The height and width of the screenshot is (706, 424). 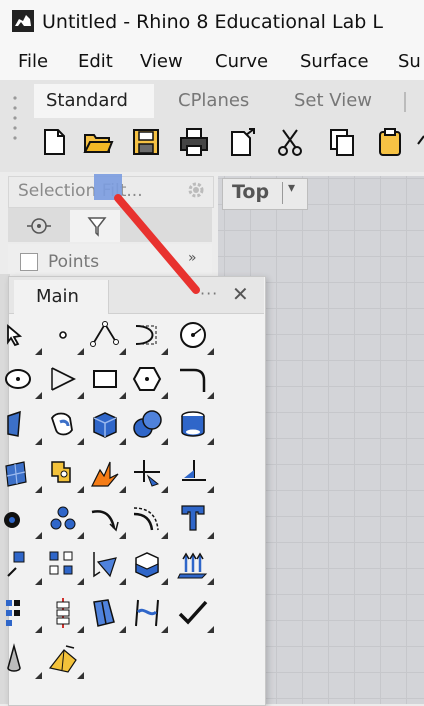 I want to click on new-file-icon, so click(x=54, y=142).